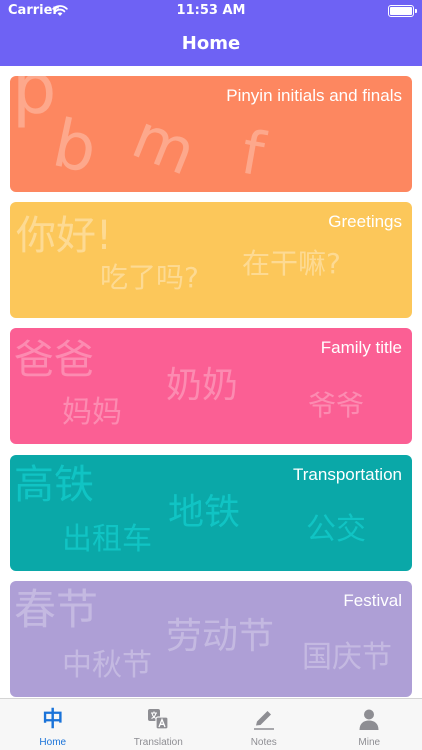 This screenshot has width=422, height=750. I want to click on card-decor-text: m, so click(164, 144).